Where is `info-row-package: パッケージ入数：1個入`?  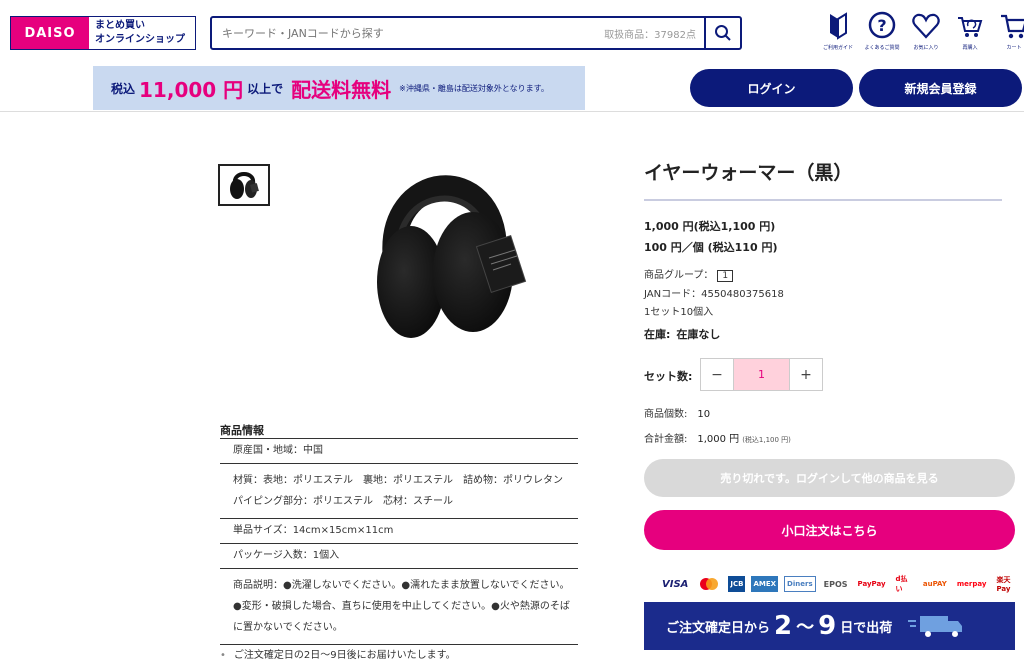
info-row-package: パッケージ入数：1個入 is located at coordinates (399, 556).